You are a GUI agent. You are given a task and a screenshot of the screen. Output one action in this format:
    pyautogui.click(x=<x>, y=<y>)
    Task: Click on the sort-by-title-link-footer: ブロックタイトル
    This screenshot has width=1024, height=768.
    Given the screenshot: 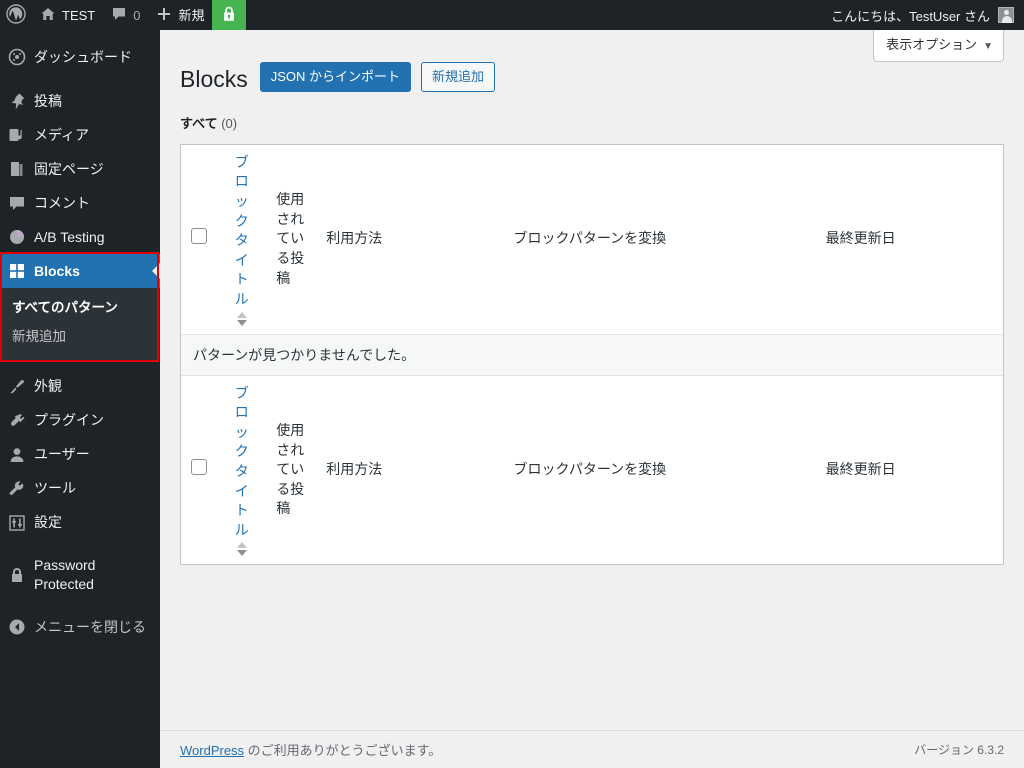 What is the action you would take?
    pyautogui.click(x=246, y=462)
    